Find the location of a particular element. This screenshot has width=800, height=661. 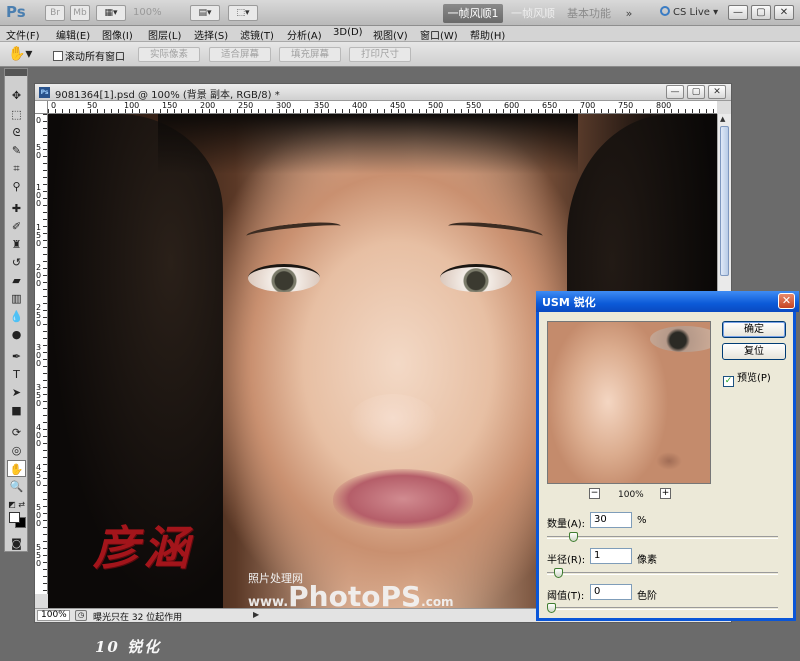

scroll-all-windows-checkbox: 滚动所有窗口 is located at coordinates (89, 55).